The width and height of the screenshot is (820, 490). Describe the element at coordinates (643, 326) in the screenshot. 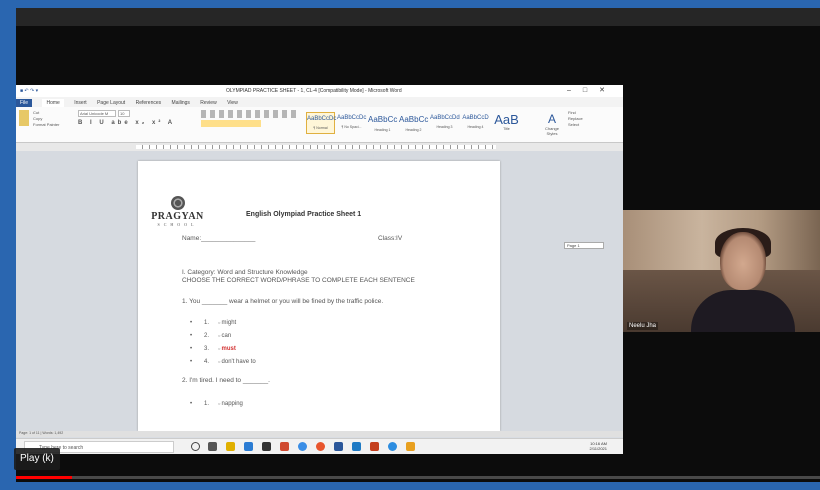

I see `participant-name: Neelu Jha` at that location.